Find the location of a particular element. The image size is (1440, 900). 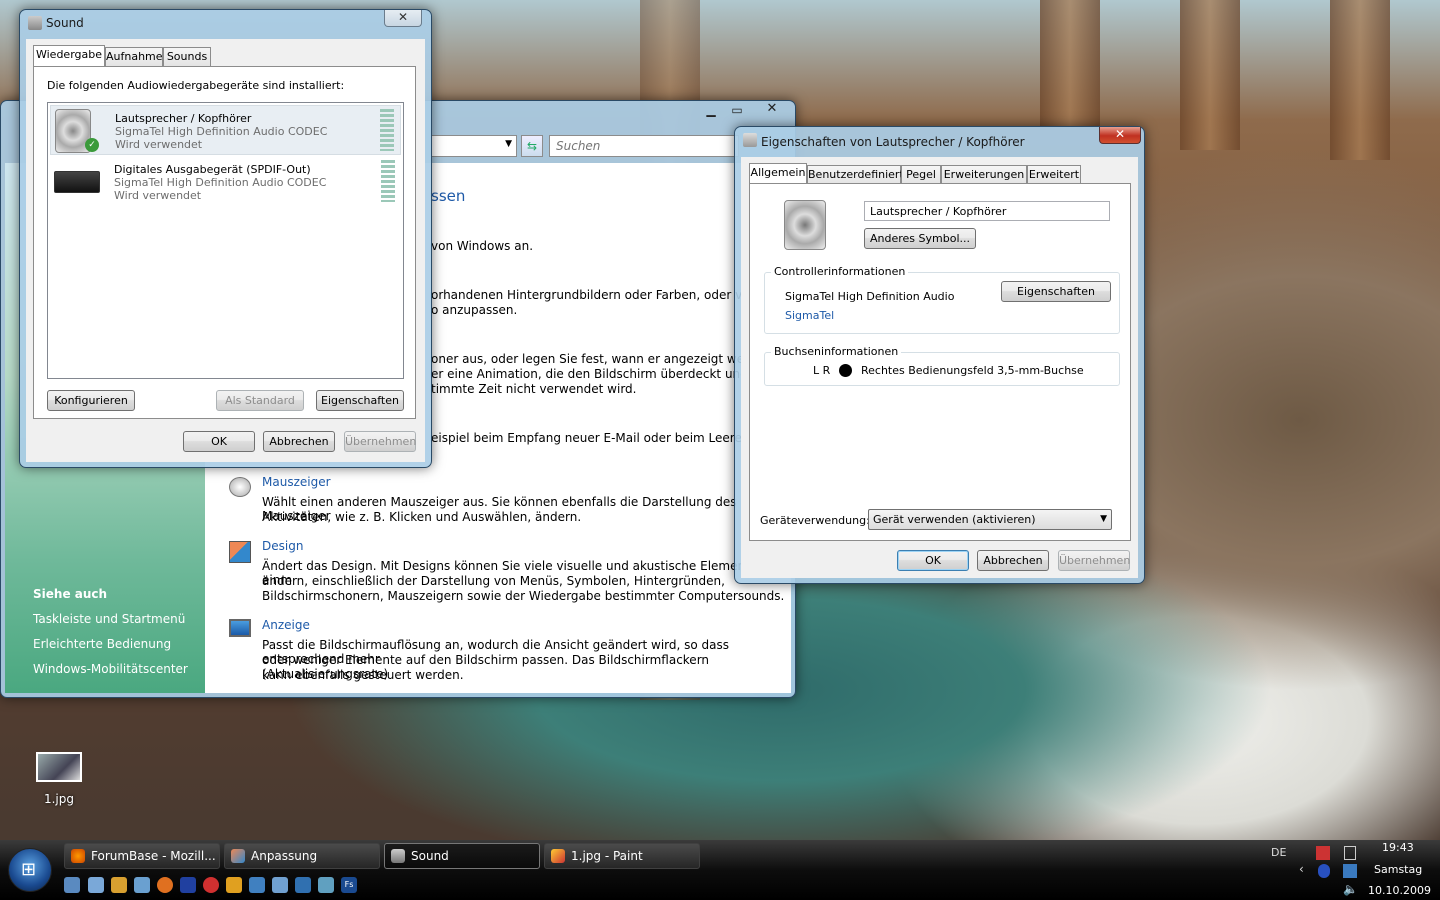

configure-button: Konfigurieren is located at coordinates (91, 400).